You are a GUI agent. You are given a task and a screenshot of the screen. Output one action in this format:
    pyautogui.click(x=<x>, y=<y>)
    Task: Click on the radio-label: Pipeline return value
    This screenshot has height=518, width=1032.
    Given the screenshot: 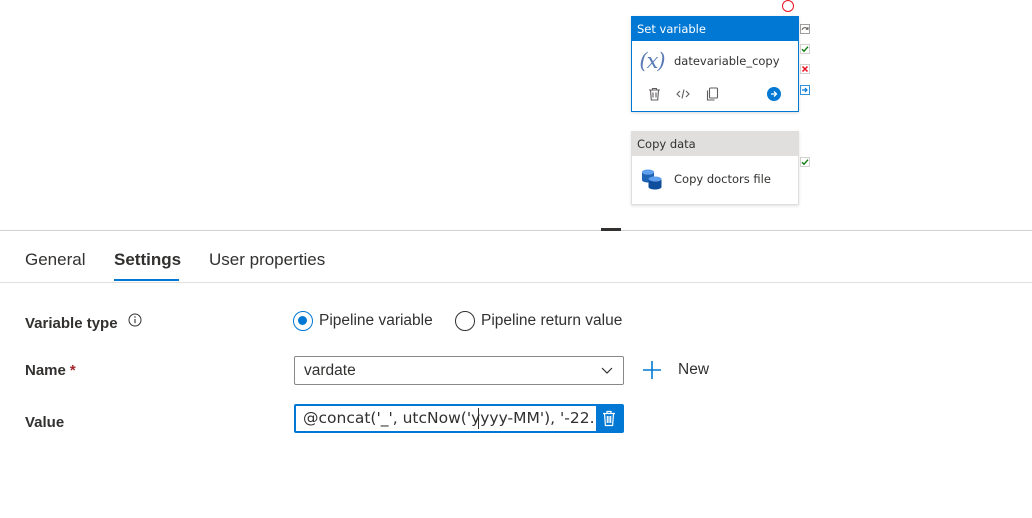 What is the action you would take?
    pyautogui.click(x=552, y=320)
    